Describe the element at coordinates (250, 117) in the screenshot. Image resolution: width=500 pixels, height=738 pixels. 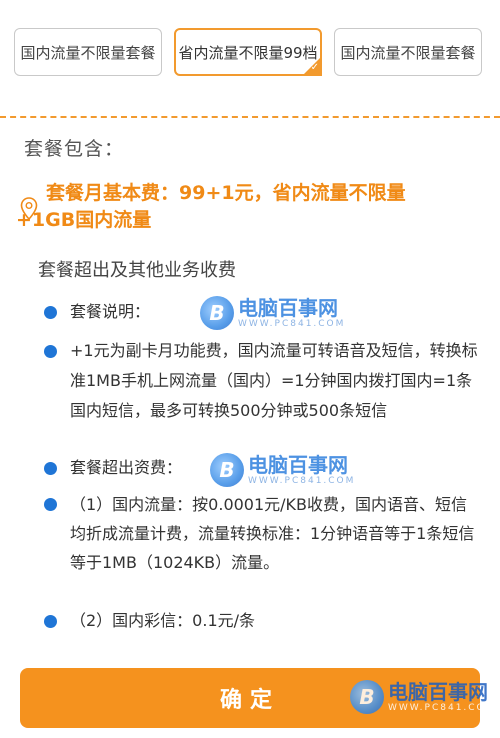
I see `dashed-divider` at that location.